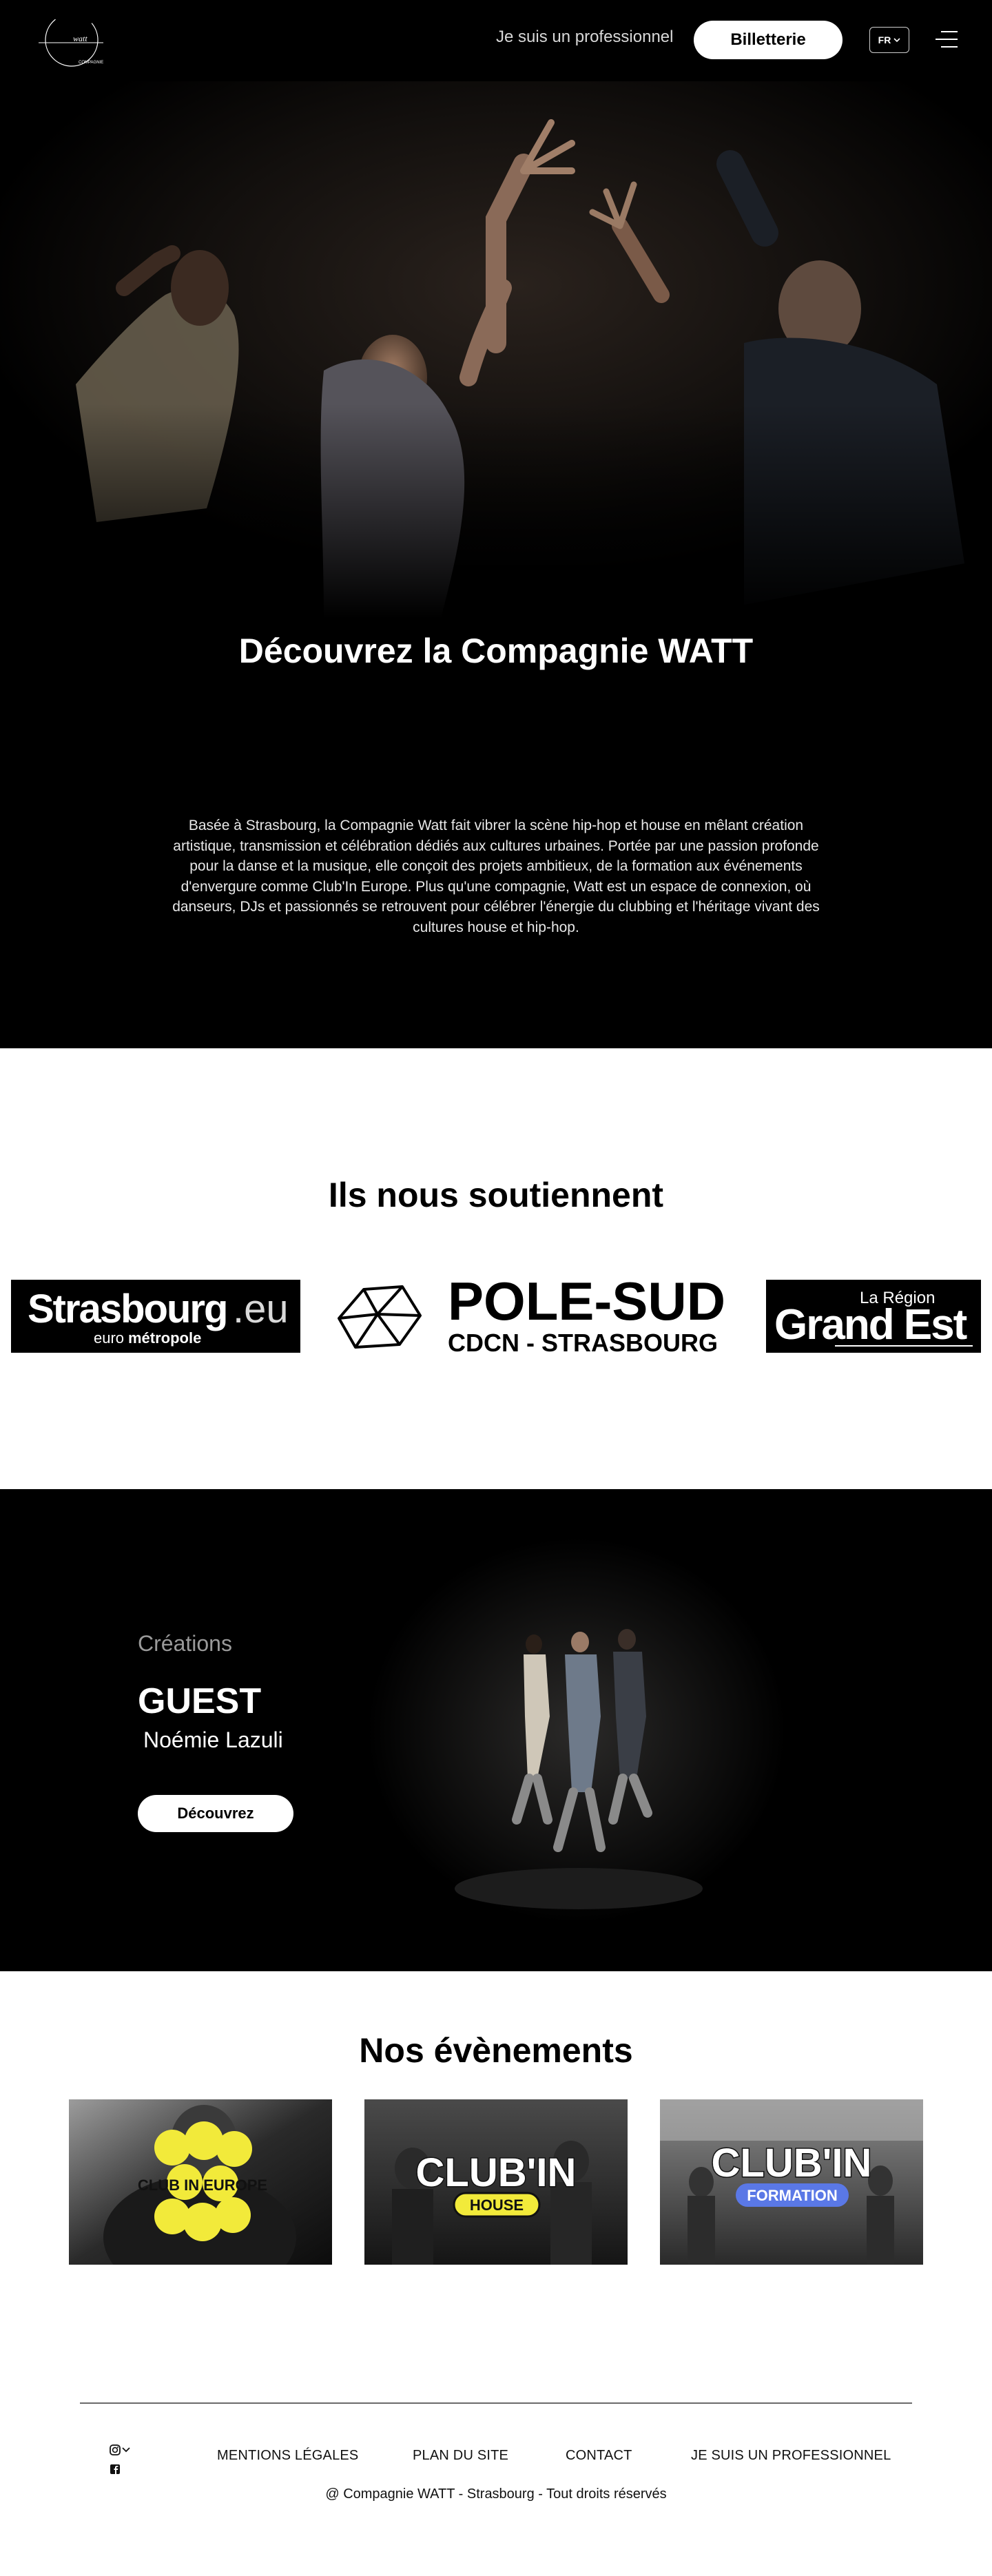 The height and width of the screenshot is (2576, 992). I want to click on social-icons, so click(123, 2461).